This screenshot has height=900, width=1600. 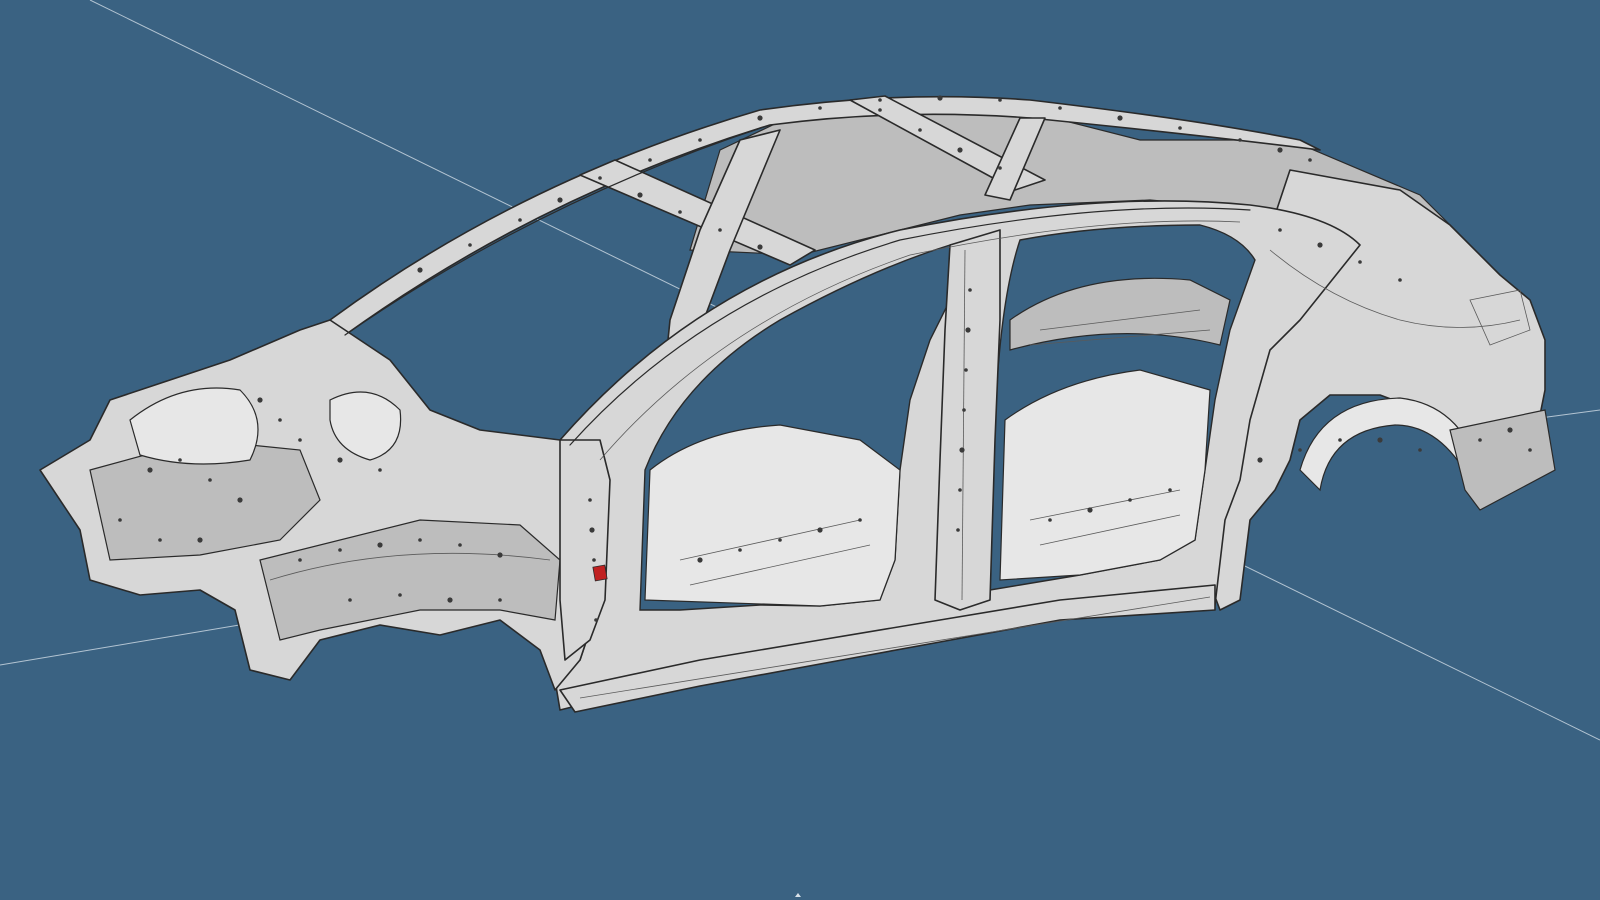 What do you see at coordinates (798, 895) in the screenshot?
I see `triangle-marker-icon` at bounding box center [798, 895].